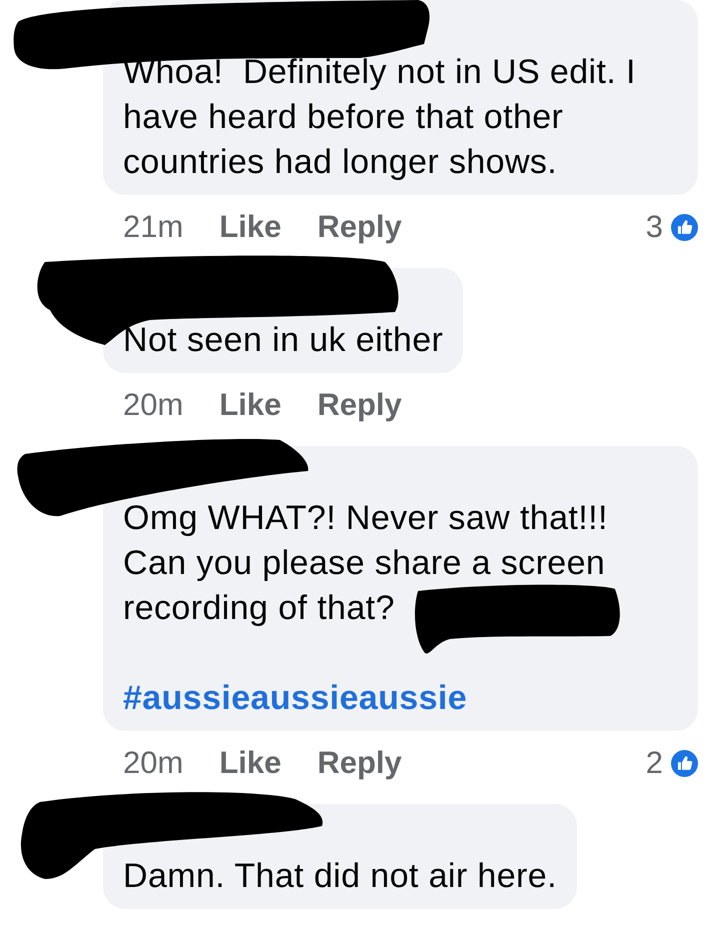 The height and width of the screenshot is (931, 720). I want to click on hashtag-link: #aussieaussieaussie, so click(295, 698).